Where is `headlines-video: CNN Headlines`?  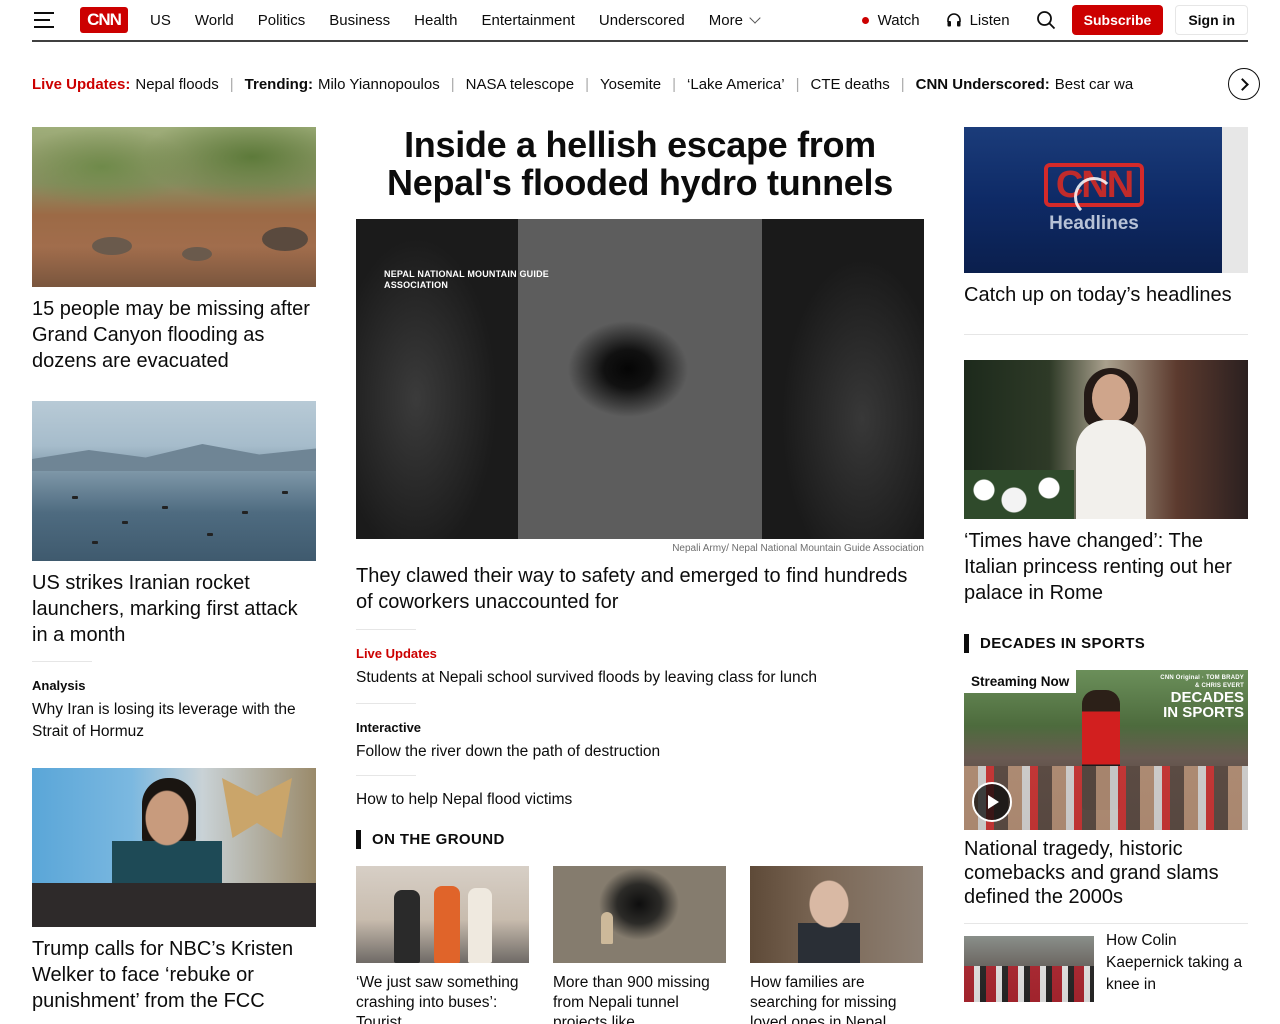 headlines-video: CNN Headlines is located at coordinates (1106, 200).